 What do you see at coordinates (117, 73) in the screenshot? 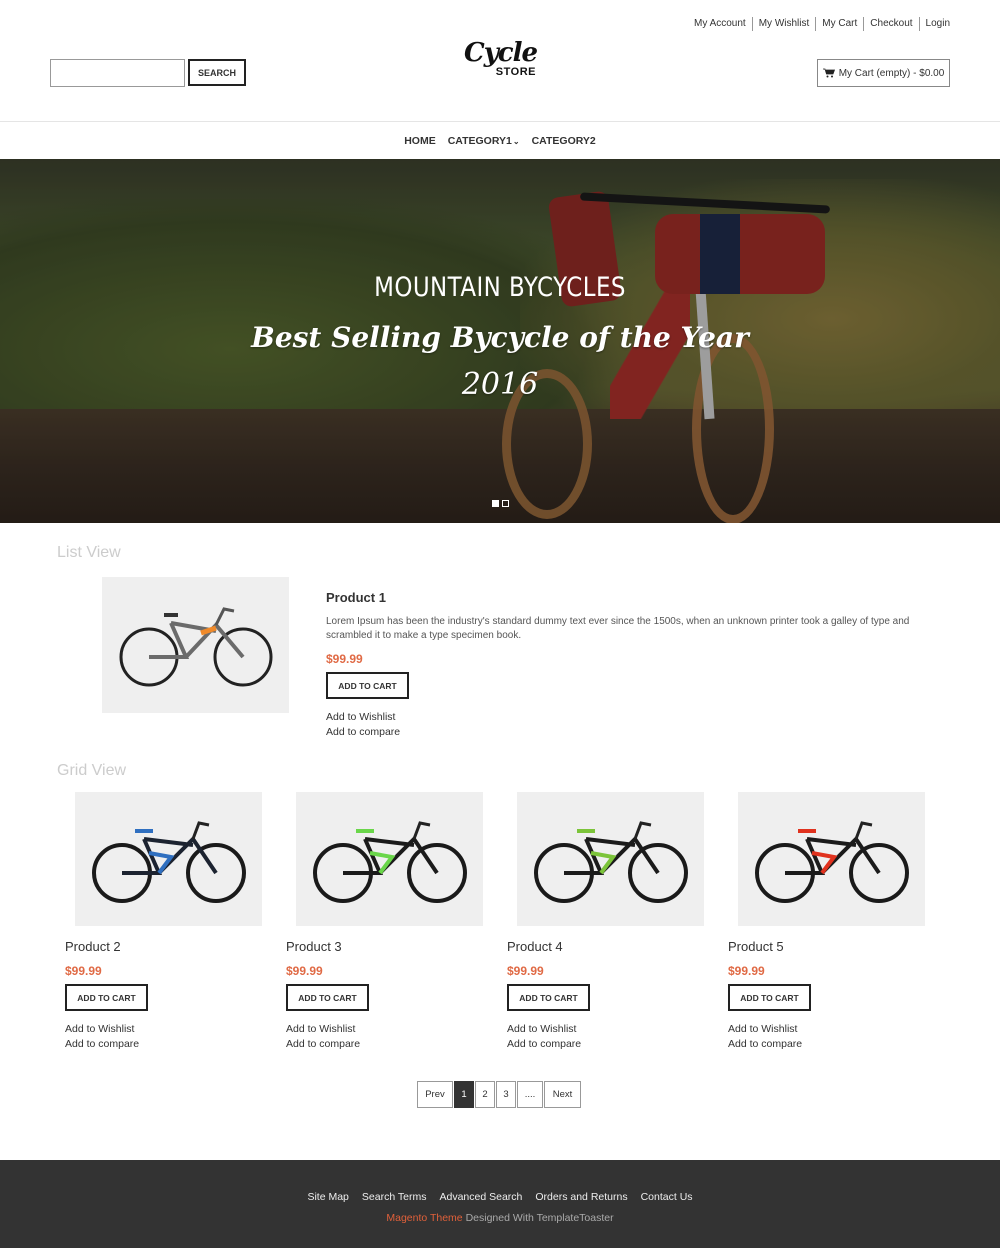
I see `search-input` at bounding box center [117, 73].